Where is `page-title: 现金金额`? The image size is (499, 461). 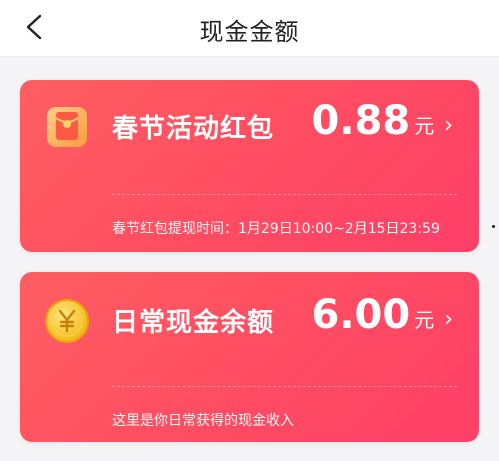 page-title: 现金金额 is located at coordinates (249, 32).